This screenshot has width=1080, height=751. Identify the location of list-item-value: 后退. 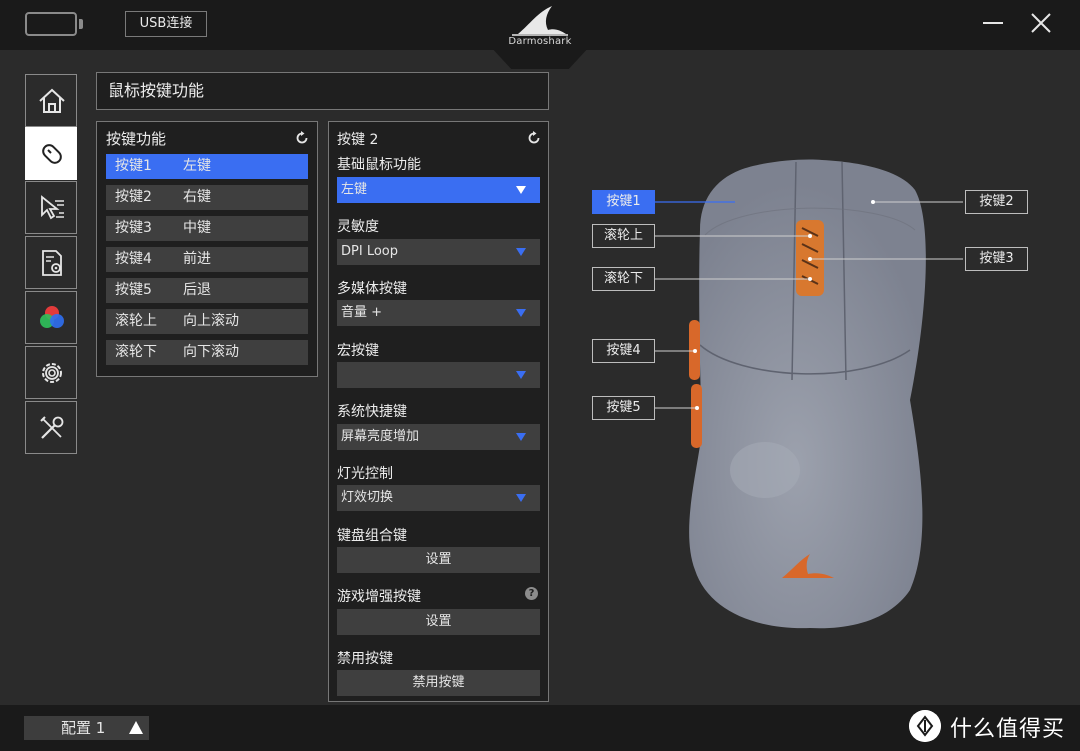
(197, 290).